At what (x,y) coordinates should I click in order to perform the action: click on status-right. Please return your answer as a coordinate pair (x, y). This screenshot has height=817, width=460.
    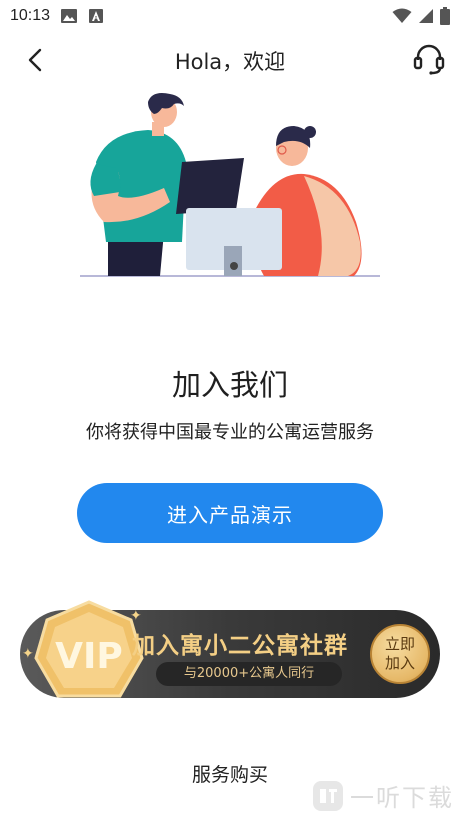
    Looking at the image, I should click on (421, 16).